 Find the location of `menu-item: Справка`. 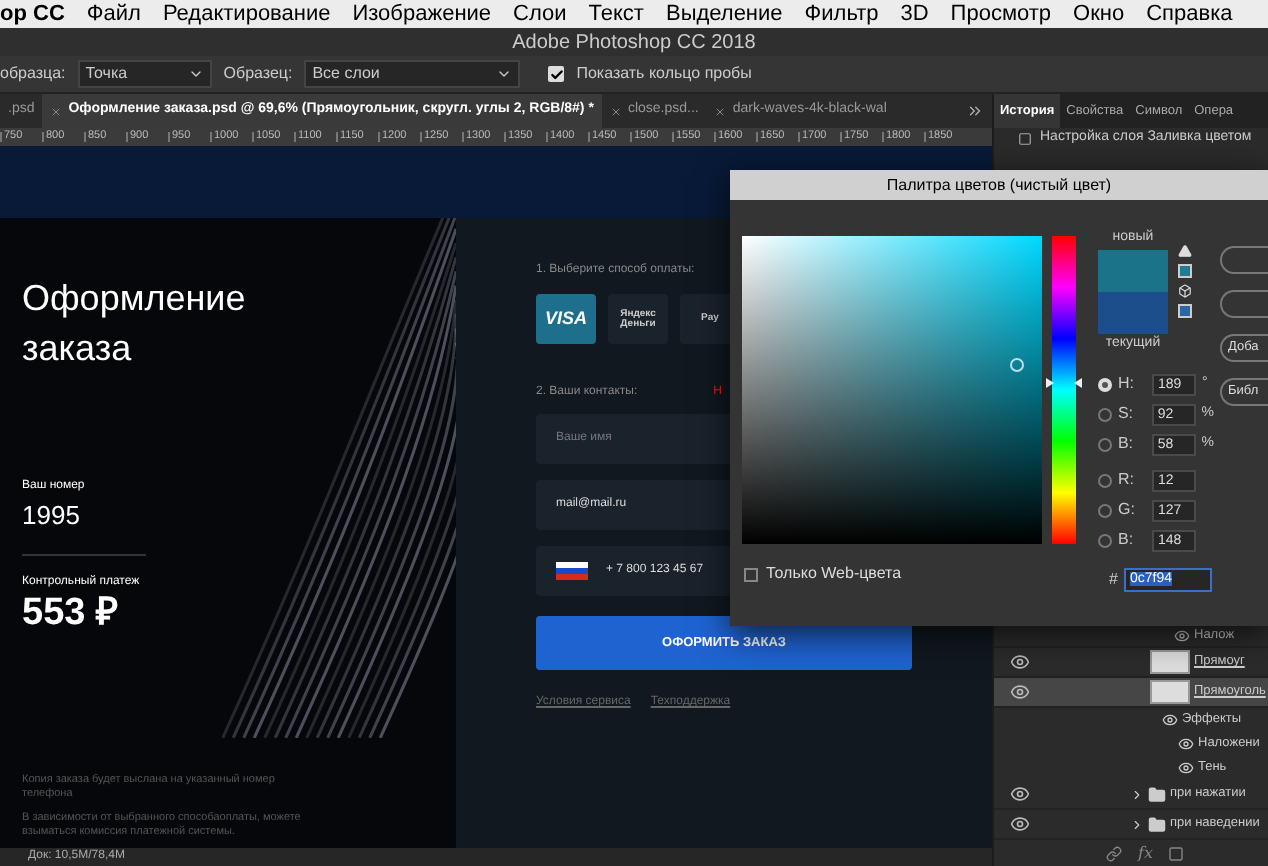

menu-item: Справка is located at coordinates (1189, 15).